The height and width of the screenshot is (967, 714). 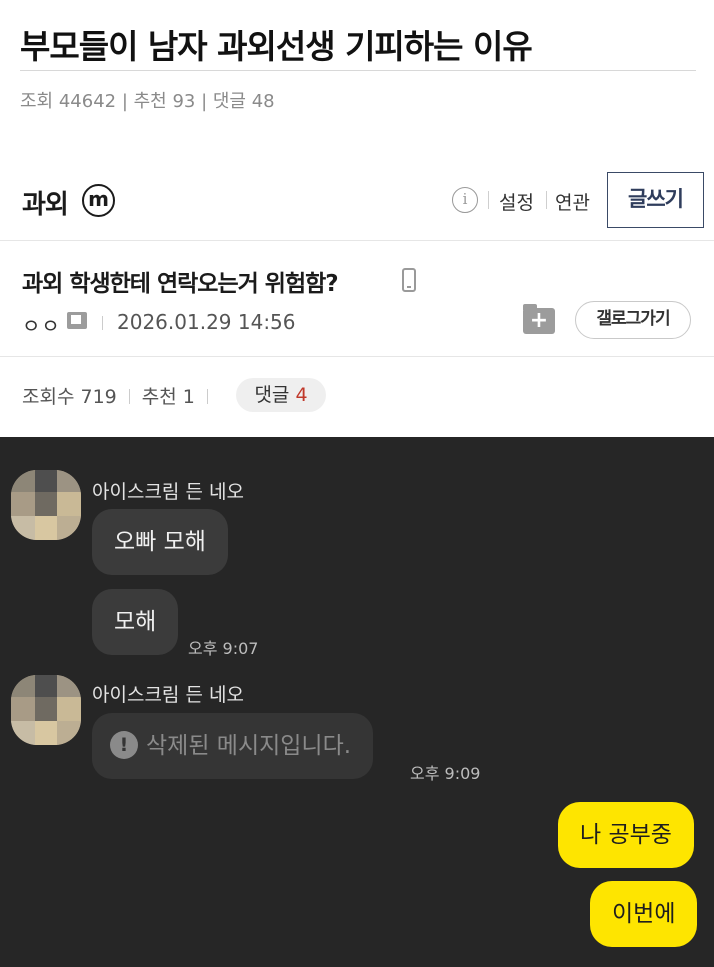 I want to click on post-title: 부모들이 남자 과외선생 기피하는 이유, so click(x=276, y=46).